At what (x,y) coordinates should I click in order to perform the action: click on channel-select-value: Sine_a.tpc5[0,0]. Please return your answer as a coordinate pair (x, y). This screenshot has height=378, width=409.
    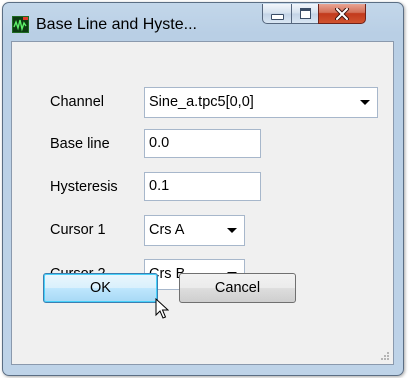
    Looking at the image, I should click on (201, 102).